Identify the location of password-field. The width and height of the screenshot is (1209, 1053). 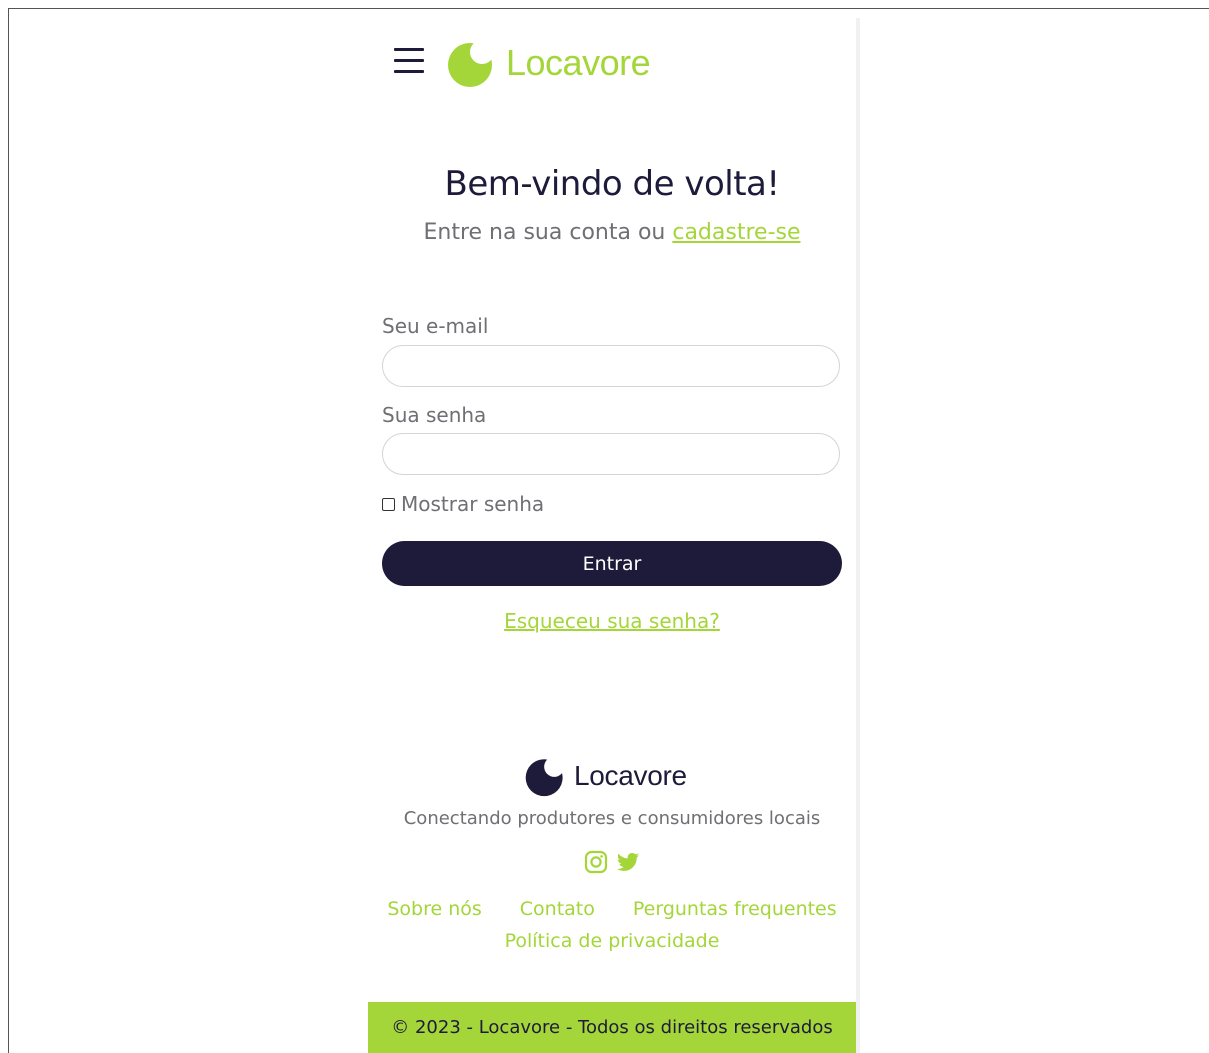
(611, 454).